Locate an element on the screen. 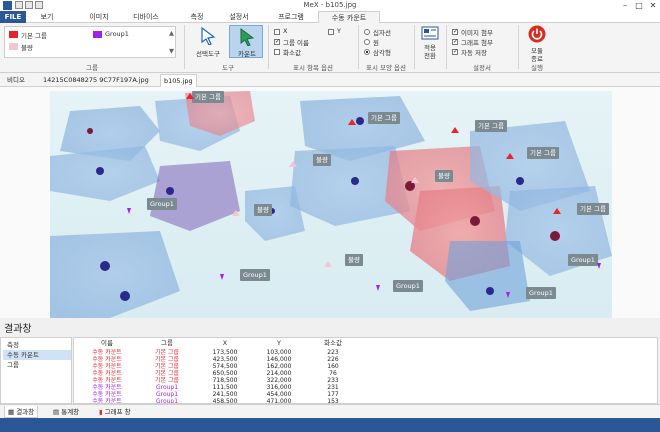 The image size is (660, 432). table-cell: 162,000 is located at coordinates (279, 366).